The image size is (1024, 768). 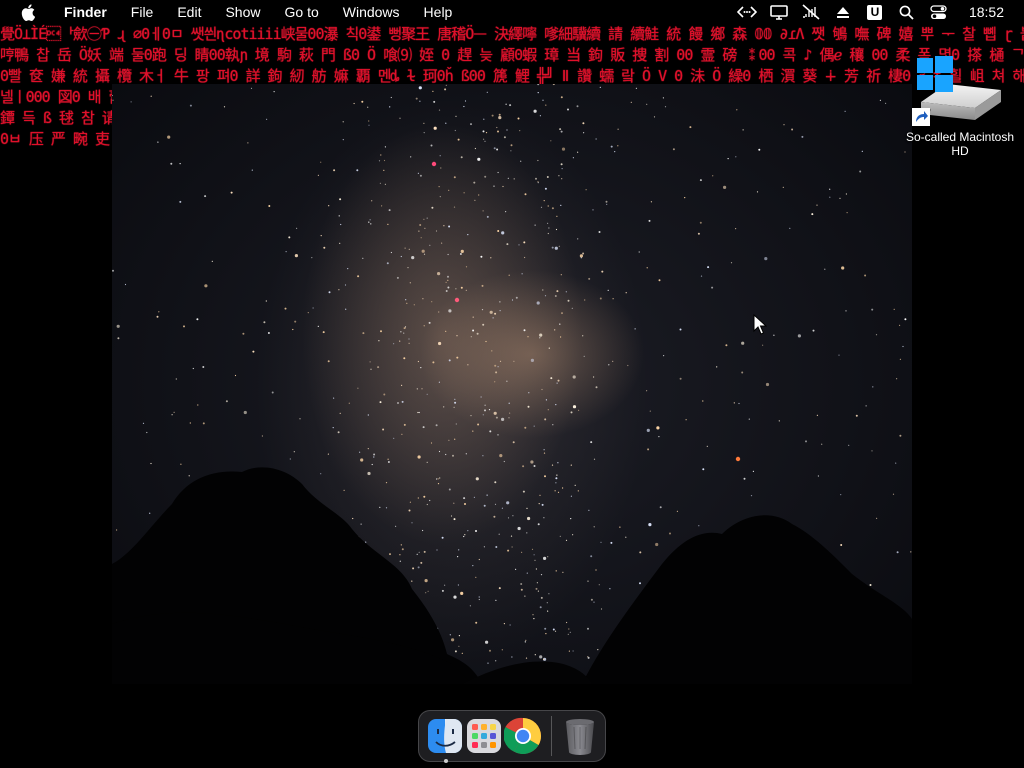 What do you see at coordinates (747, 12) in the screenshot?
I see `remote-desktop-icon` at bounding box center [747, 12].